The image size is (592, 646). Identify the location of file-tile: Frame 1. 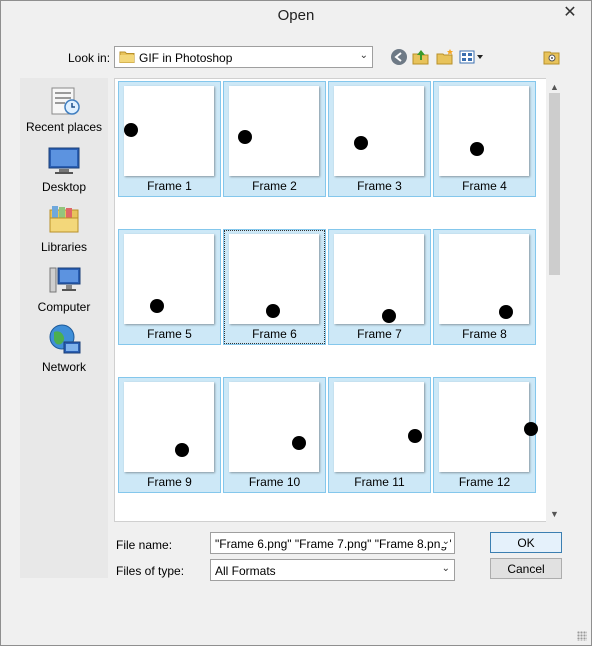
(169, 139).